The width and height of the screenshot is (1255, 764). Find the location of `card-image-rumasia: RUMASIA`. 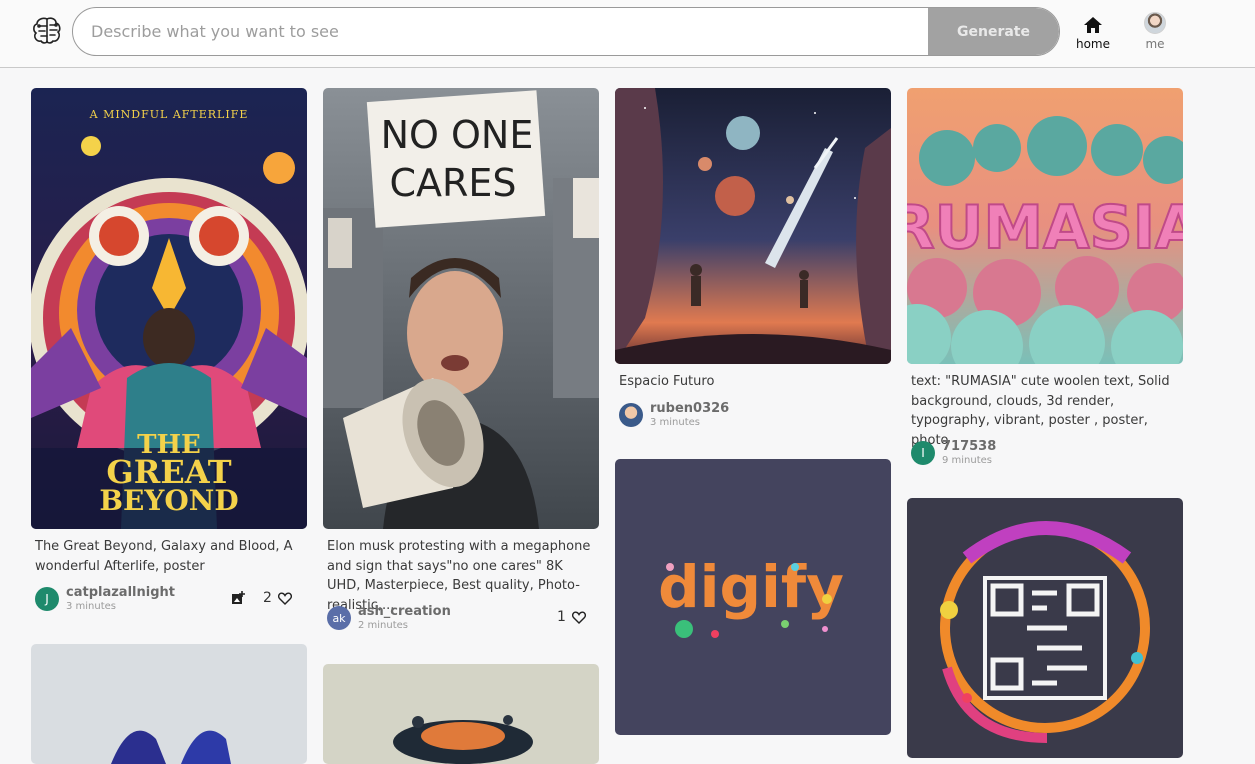

card-image-rumasia: RUMASIA is located at coordinates (1045, 226).